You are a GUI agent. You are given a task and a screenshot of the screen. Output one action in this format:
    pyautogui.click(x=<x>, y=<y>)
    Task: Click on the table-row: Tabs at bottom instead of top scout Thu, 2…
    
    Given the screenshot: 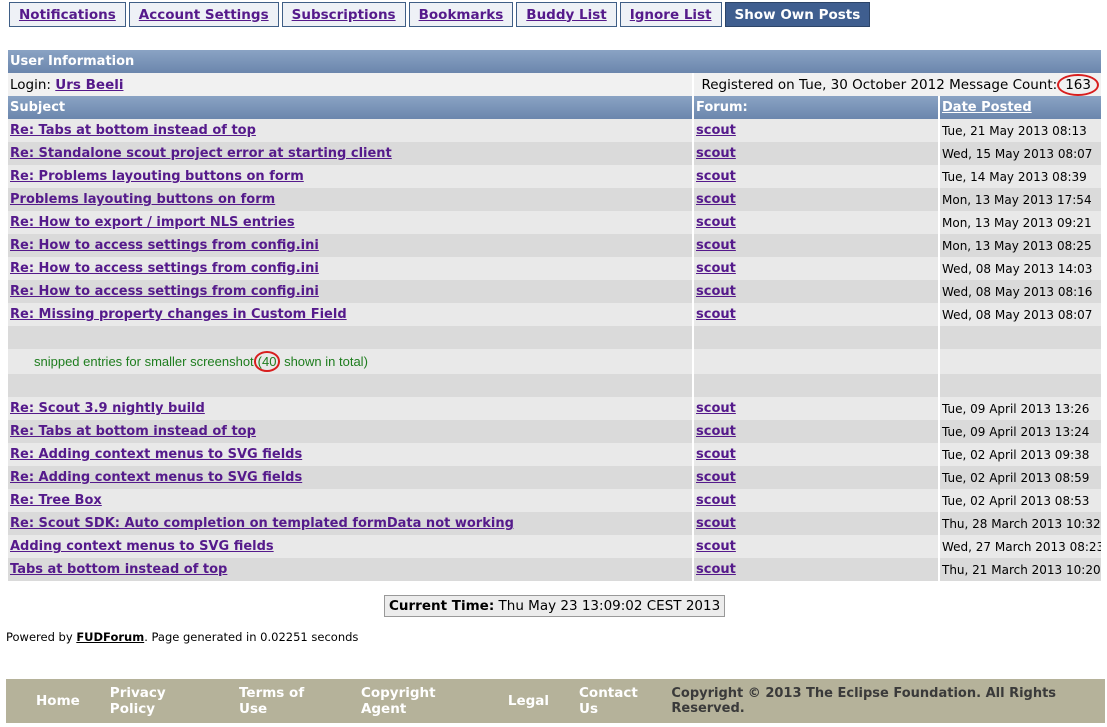 What is the action you would take?
    pyautogui.click(x=554, y=569)
    